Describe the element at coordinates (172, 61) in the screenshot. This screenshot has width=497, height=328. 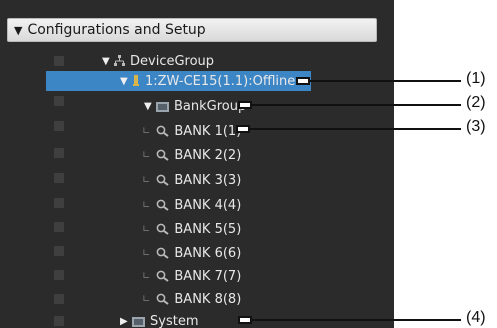
I see `tree-item-label: DeviceGroup` at that location.